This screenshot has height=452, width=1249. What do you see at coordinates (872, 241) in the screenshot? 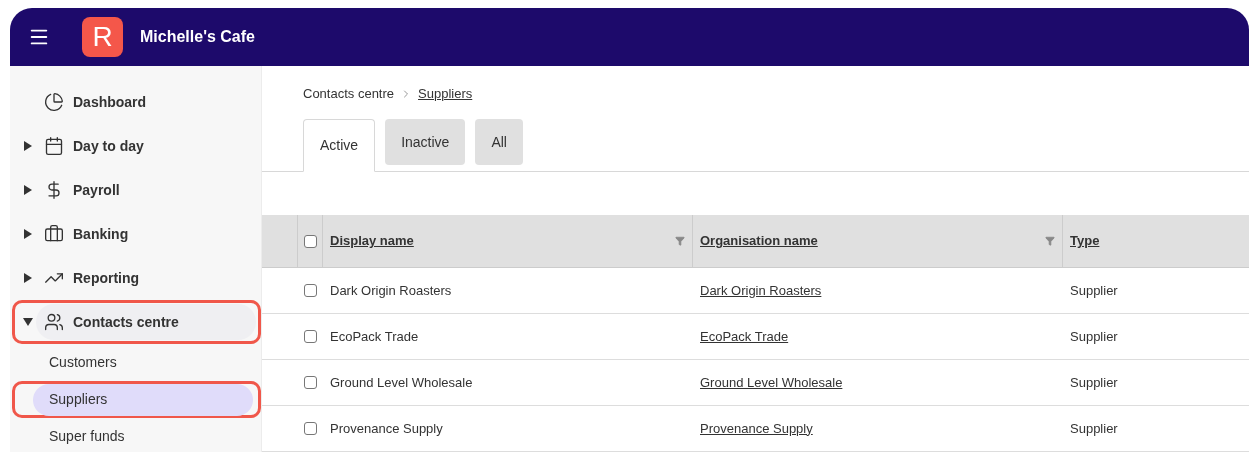
I see `column-header: Organisation name` at bounding box center [872, 241].